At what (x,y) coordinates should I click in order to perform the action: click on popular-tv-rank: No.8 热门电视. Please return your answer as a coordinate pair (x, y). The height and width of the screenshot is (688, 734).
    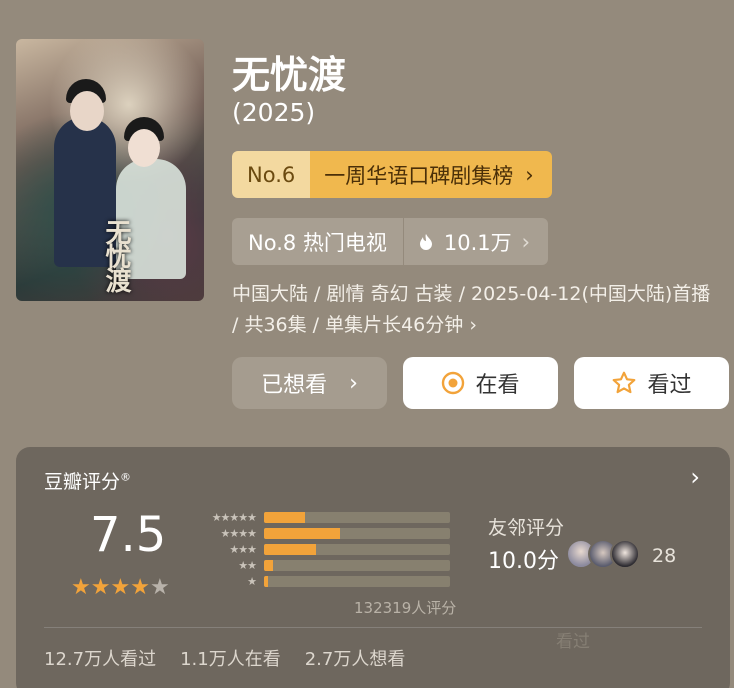
    Looking at the image, I should click on (318, 241).